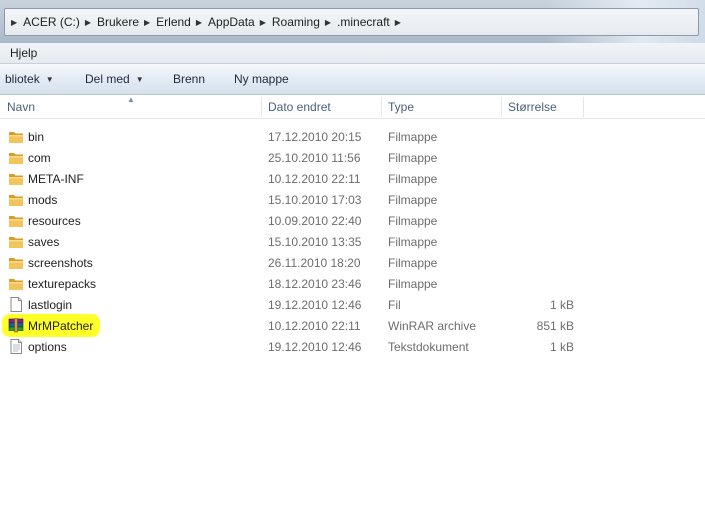 Image resolution: width=705 pixels, height=526 pixels. What do you see at coordinates (315, 136) in the screenshot?
I see `file-date-modified: 17.12.2010 20:15` at bounding box center [315, 136].